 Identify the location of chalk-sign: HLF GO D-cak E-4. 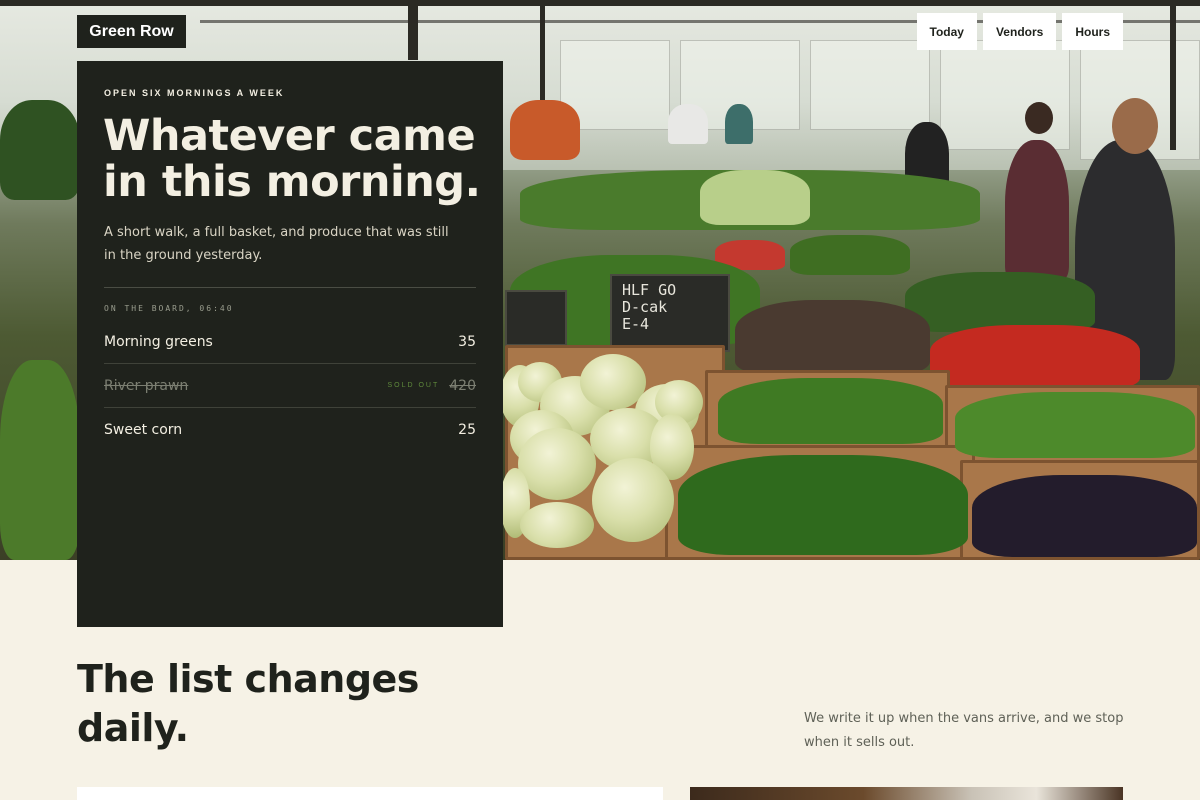
(670, 313).